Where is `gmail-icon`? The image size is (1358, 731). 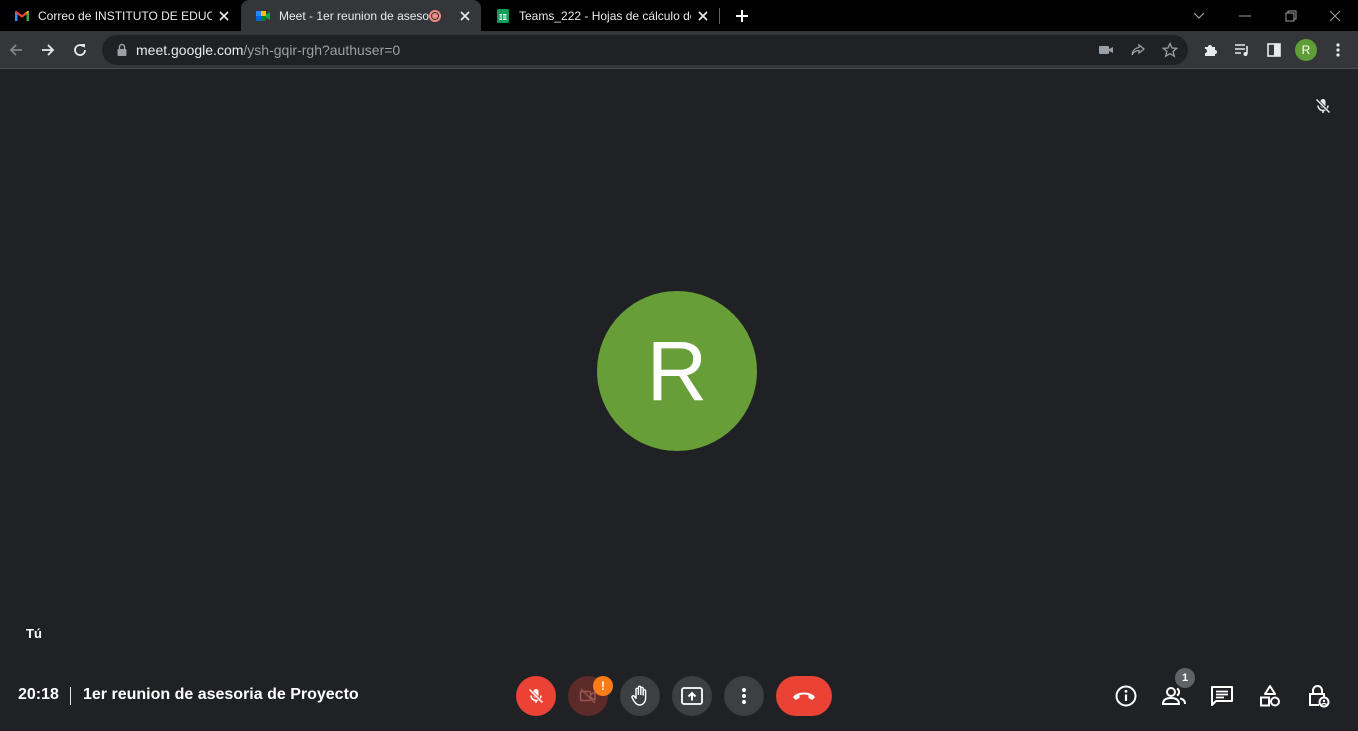 gmail-icon is located at coordinates (22, 15).